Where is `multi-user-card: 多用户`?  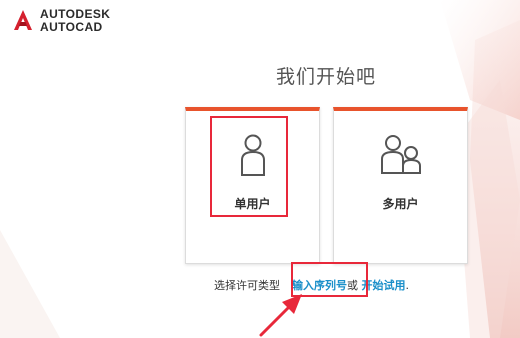 multi-user-card: 多用户 is located at coordinates (400, 185).